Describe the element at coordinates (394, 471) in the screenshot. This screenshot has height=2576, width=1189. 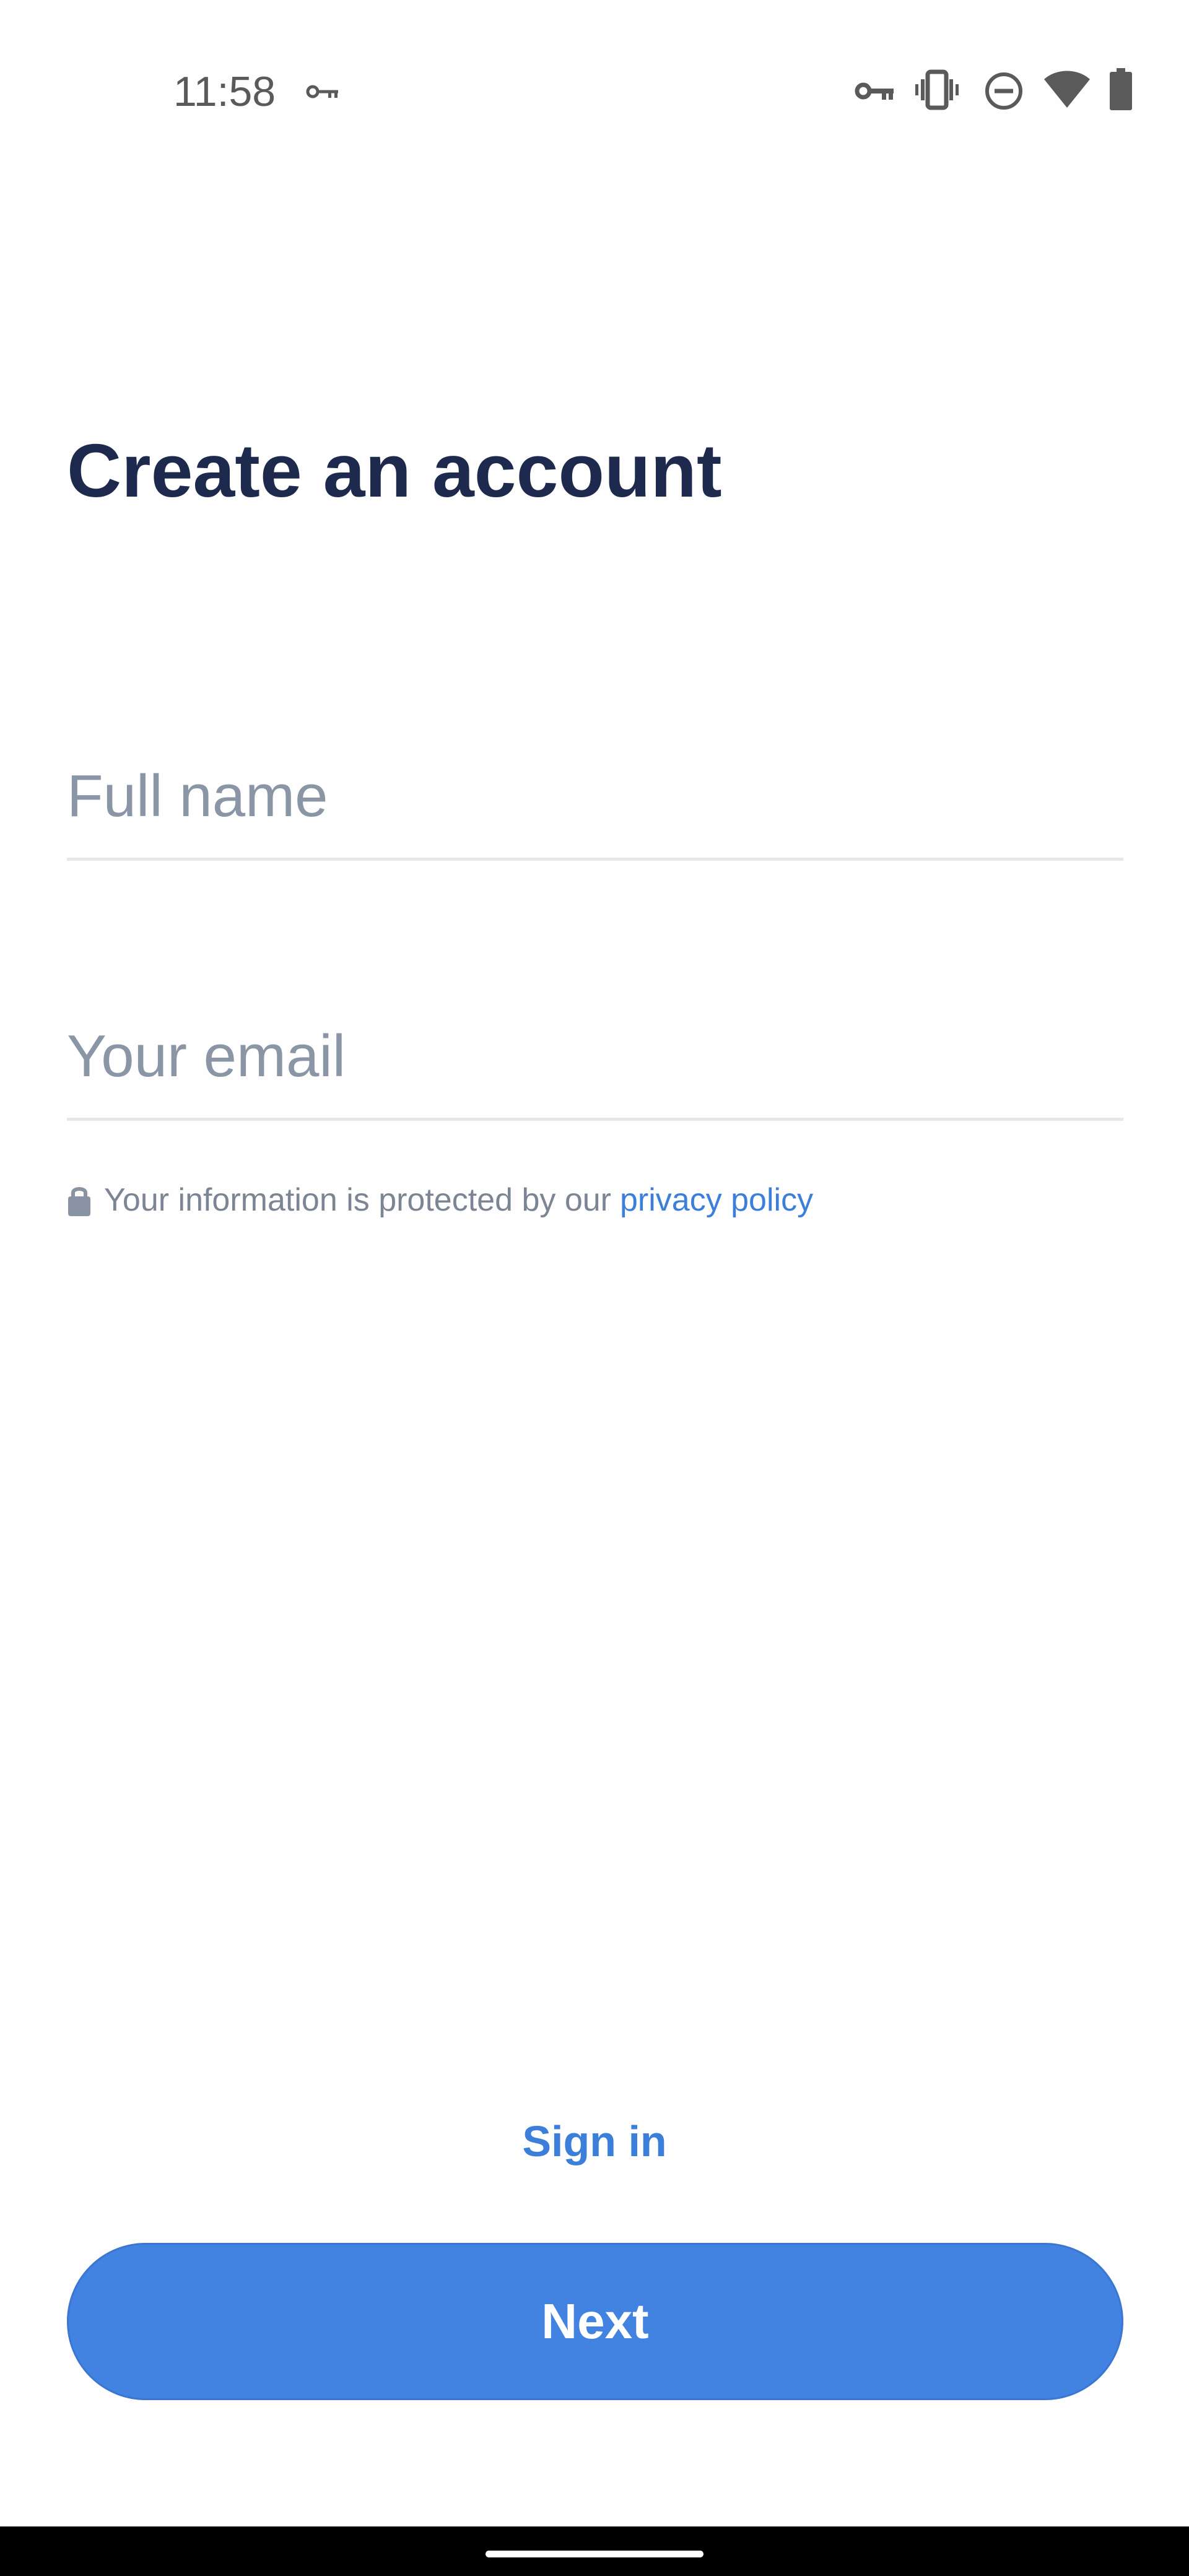
I see `page-title: Create an account` at that location.